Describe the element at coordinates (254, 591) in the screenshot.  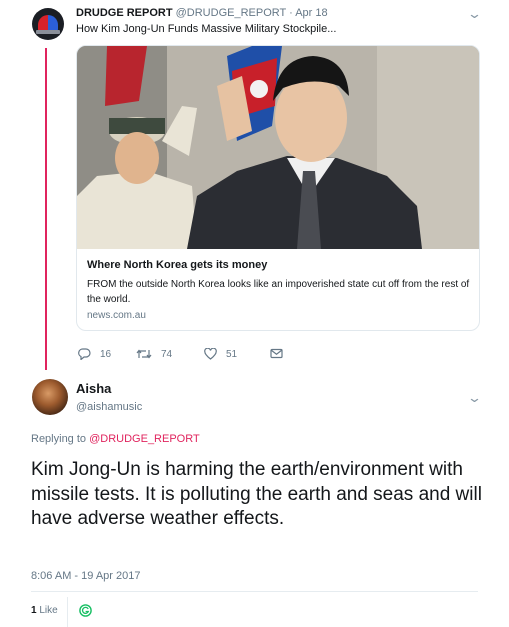
I see `divider` at that location.